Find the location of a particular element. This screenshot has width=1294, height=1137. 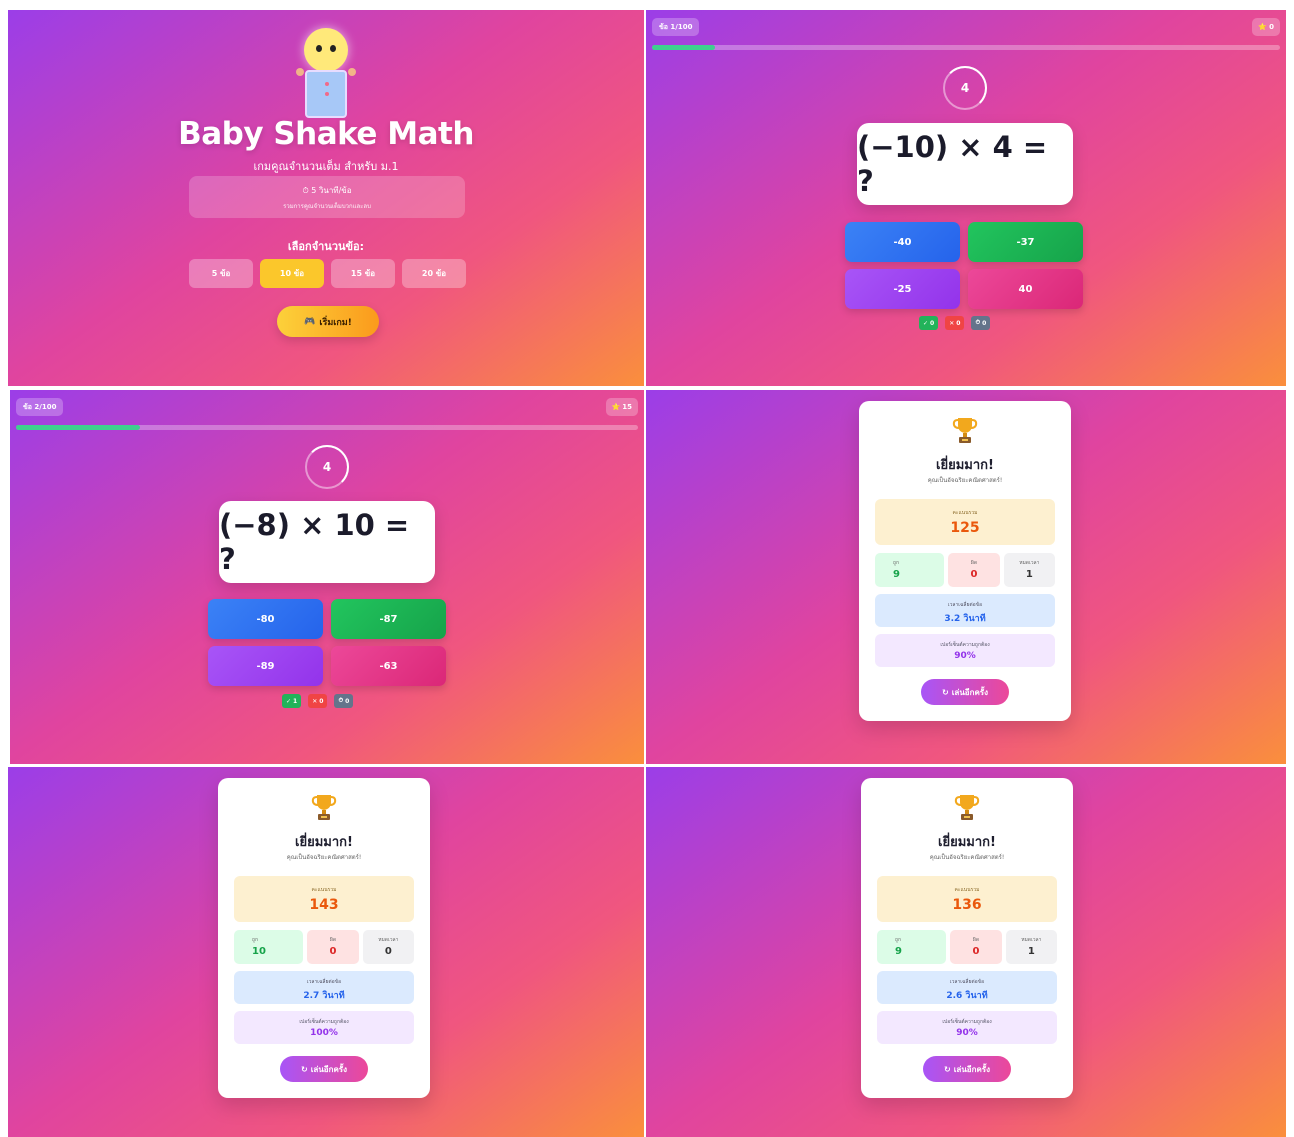

score-value: 15 is located at coordinates (627, 407).